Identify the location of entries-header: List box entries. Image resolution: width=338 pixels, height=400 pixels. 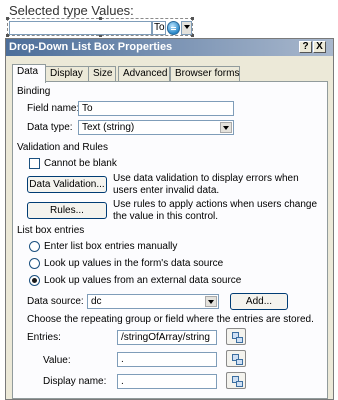
(51, 230).